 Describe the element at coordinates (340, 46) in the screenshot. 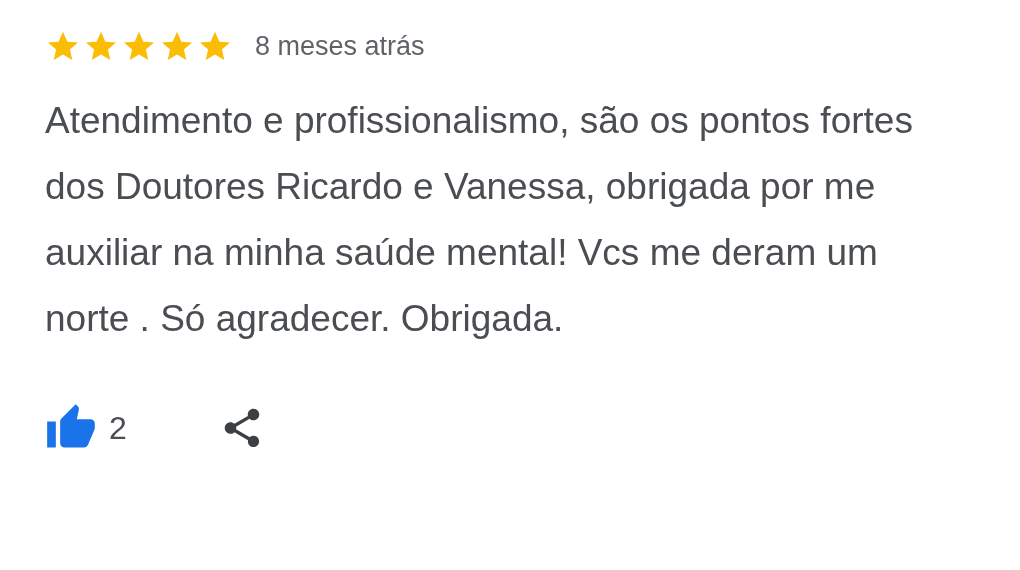

I see `review-date: 8 meses atrás` at that location.